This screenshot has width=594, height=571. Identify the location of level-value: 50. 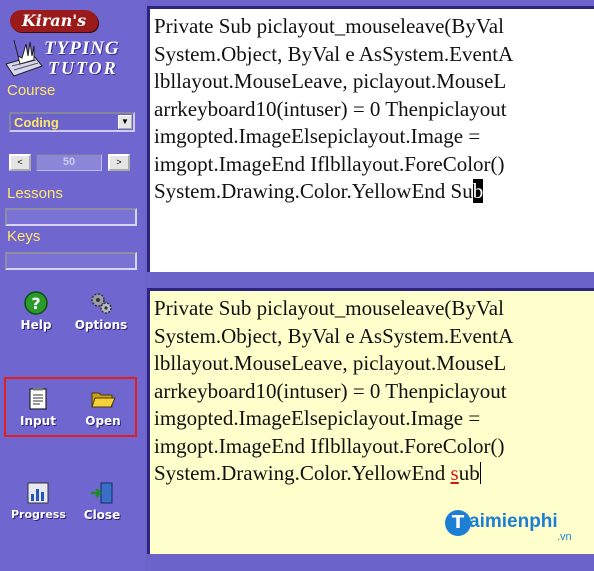
(69, 162).